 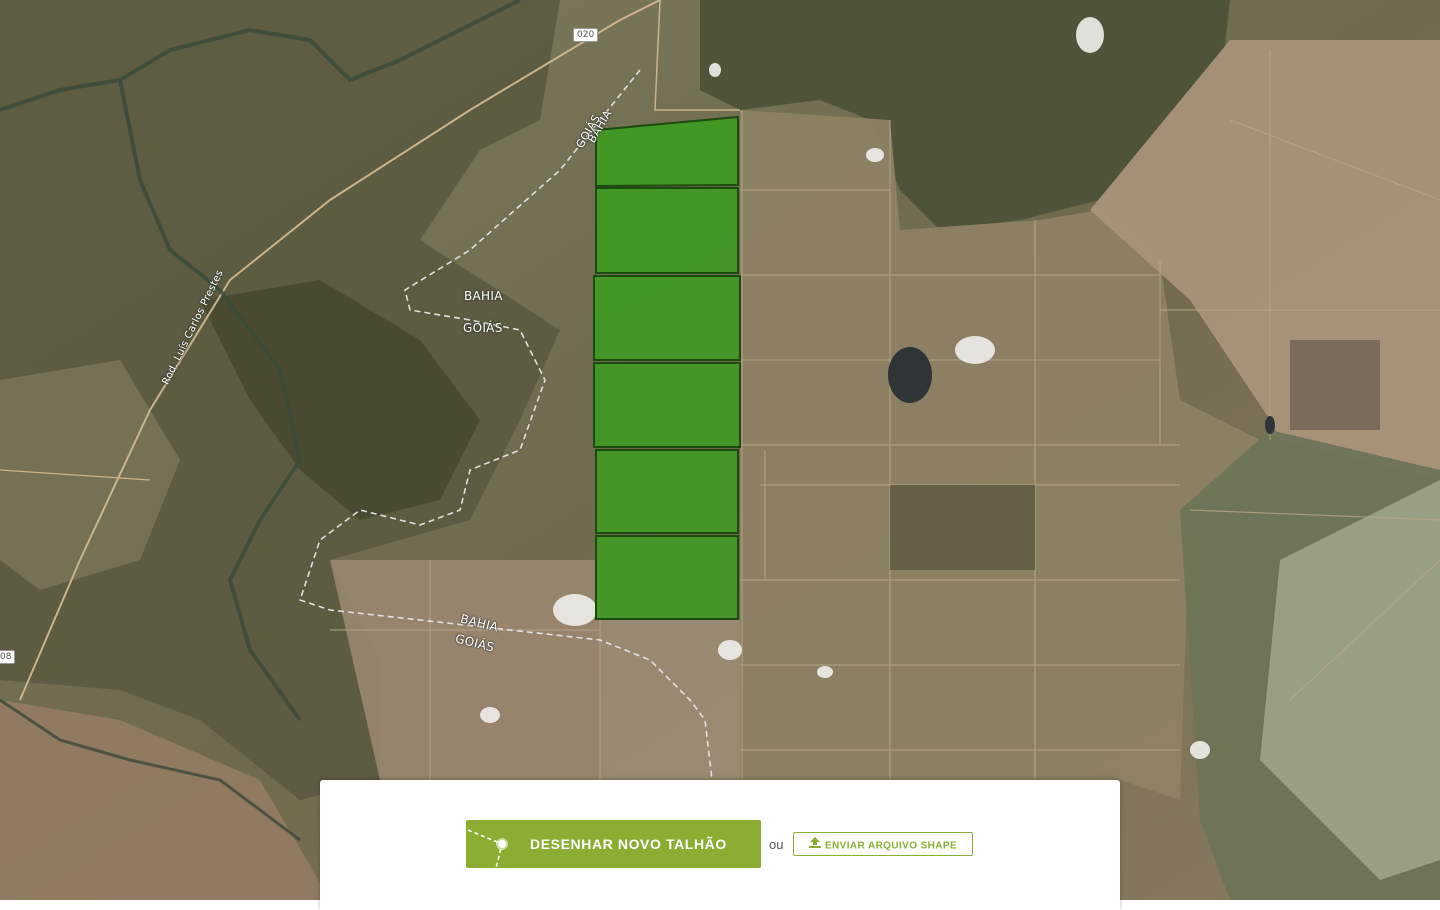 What do you see at coordinates (8, 657) in the screenshot?
I see `road-shield-left: 08` at bounding box center [8, 657].